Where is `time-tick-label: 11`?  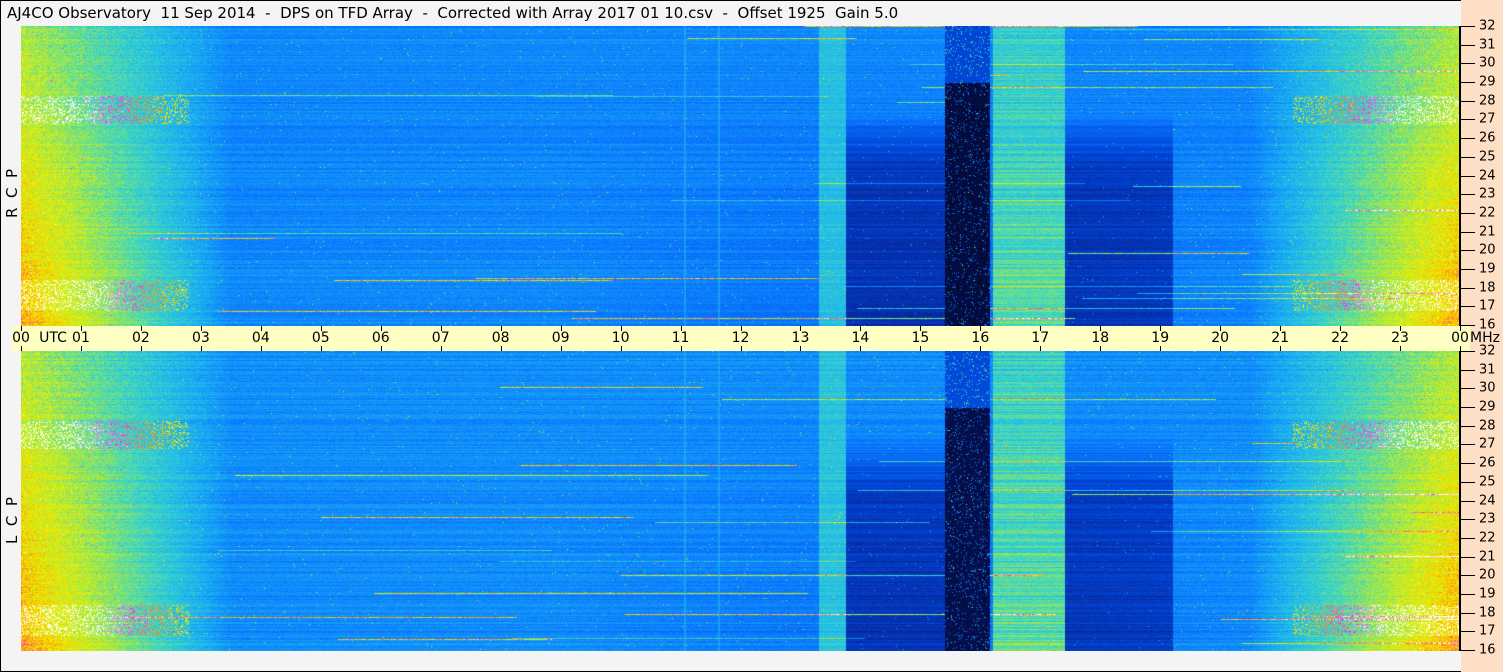
time-tick-label: 11 is located at coordinates (680, 338).